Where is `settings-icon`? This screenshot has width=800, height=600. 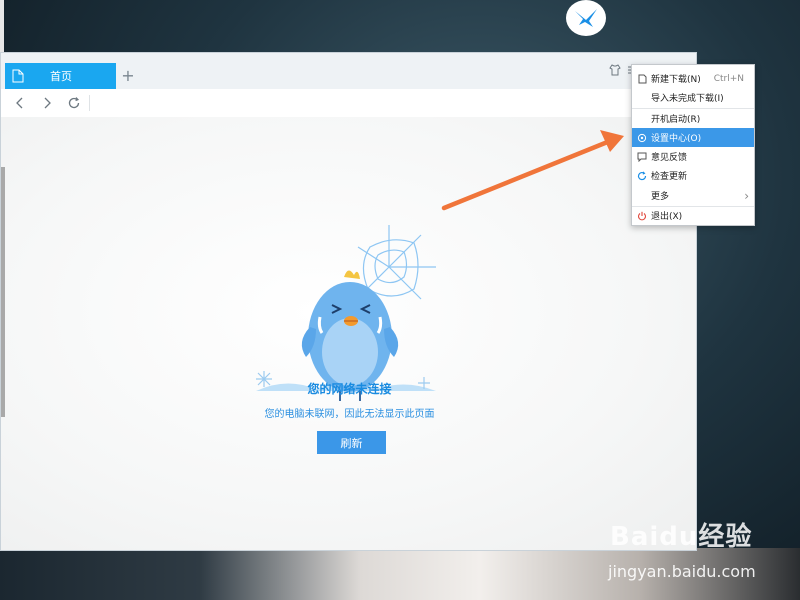 settings-icon is located at coordinates (642, 138).